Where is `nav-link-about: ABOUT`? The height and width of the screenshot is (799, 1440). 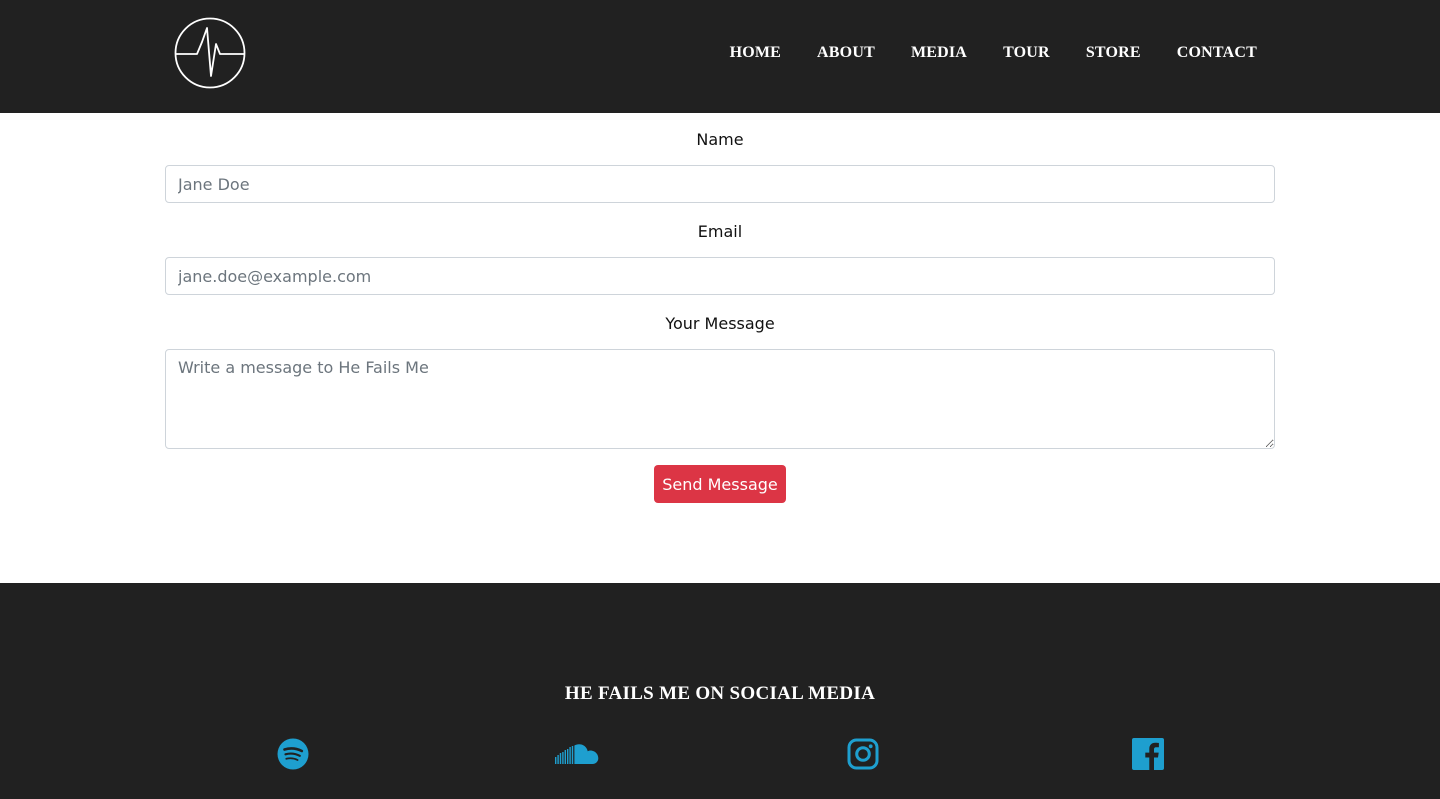
nav-link-about: ABOUT is located at coordinates (846, 53).